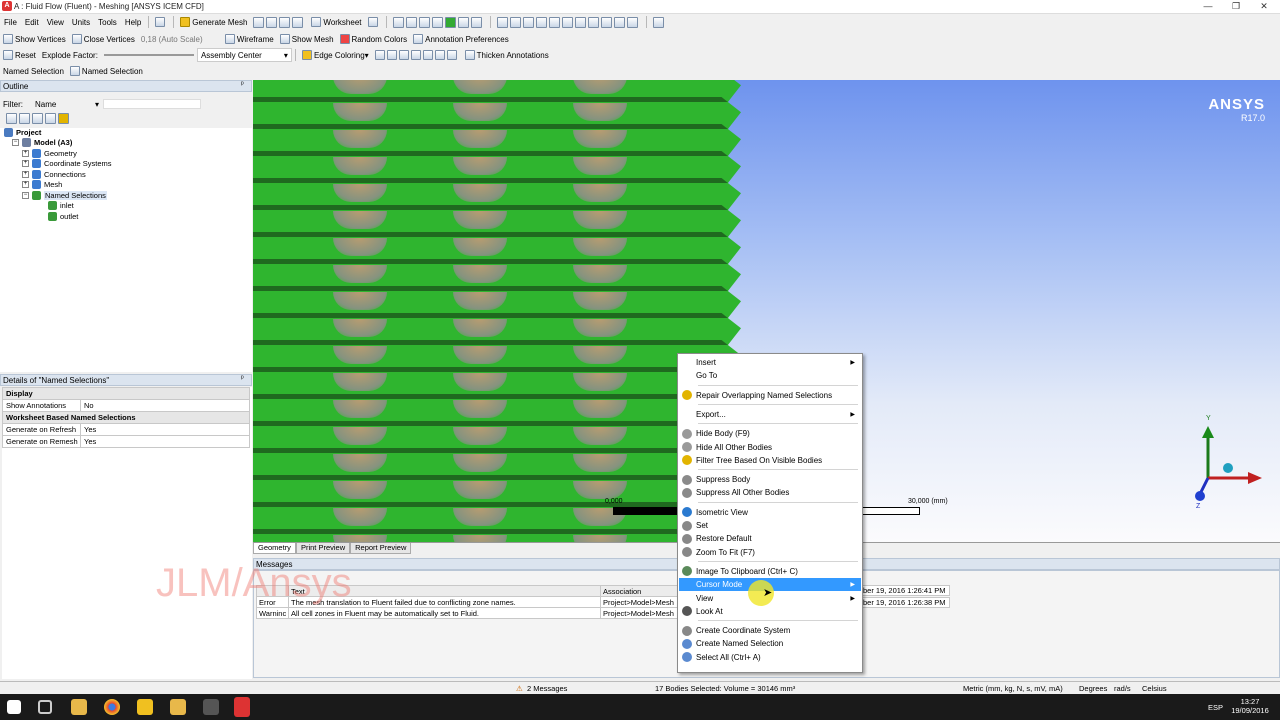 The image size is (1280, 720). What do you see at coordinates (49, 153) in the screenshot?
I see `tree-geometry: + Geometry` at bounding box center [49, 153].